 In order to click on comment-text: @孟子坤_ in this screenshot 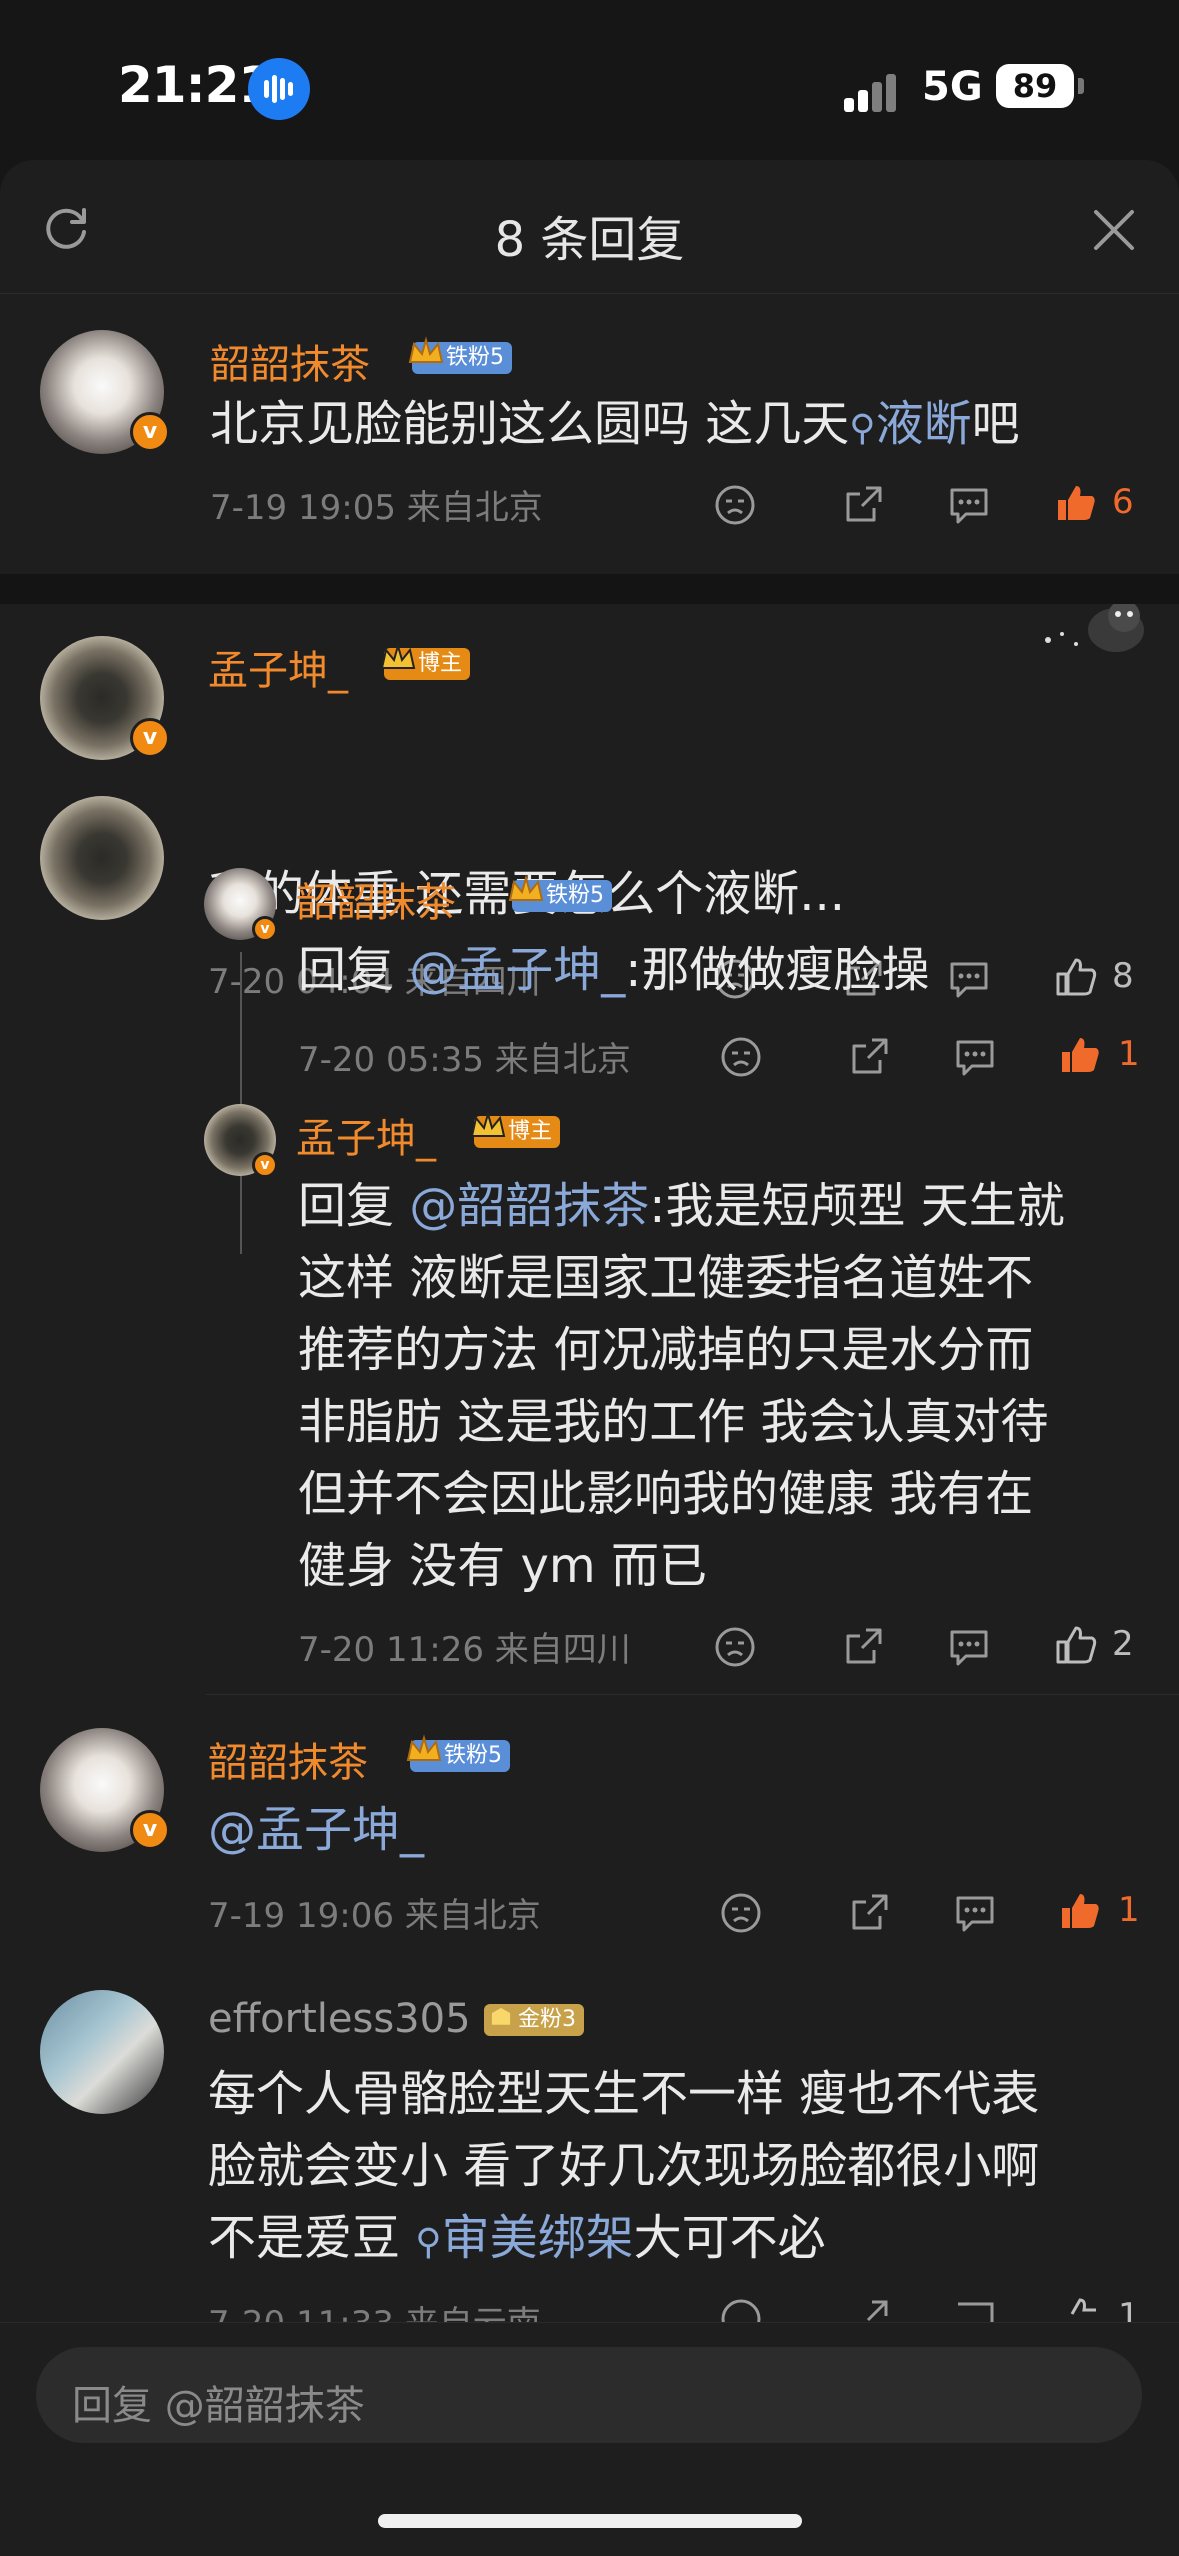, I will do `click(316, 1830)`.